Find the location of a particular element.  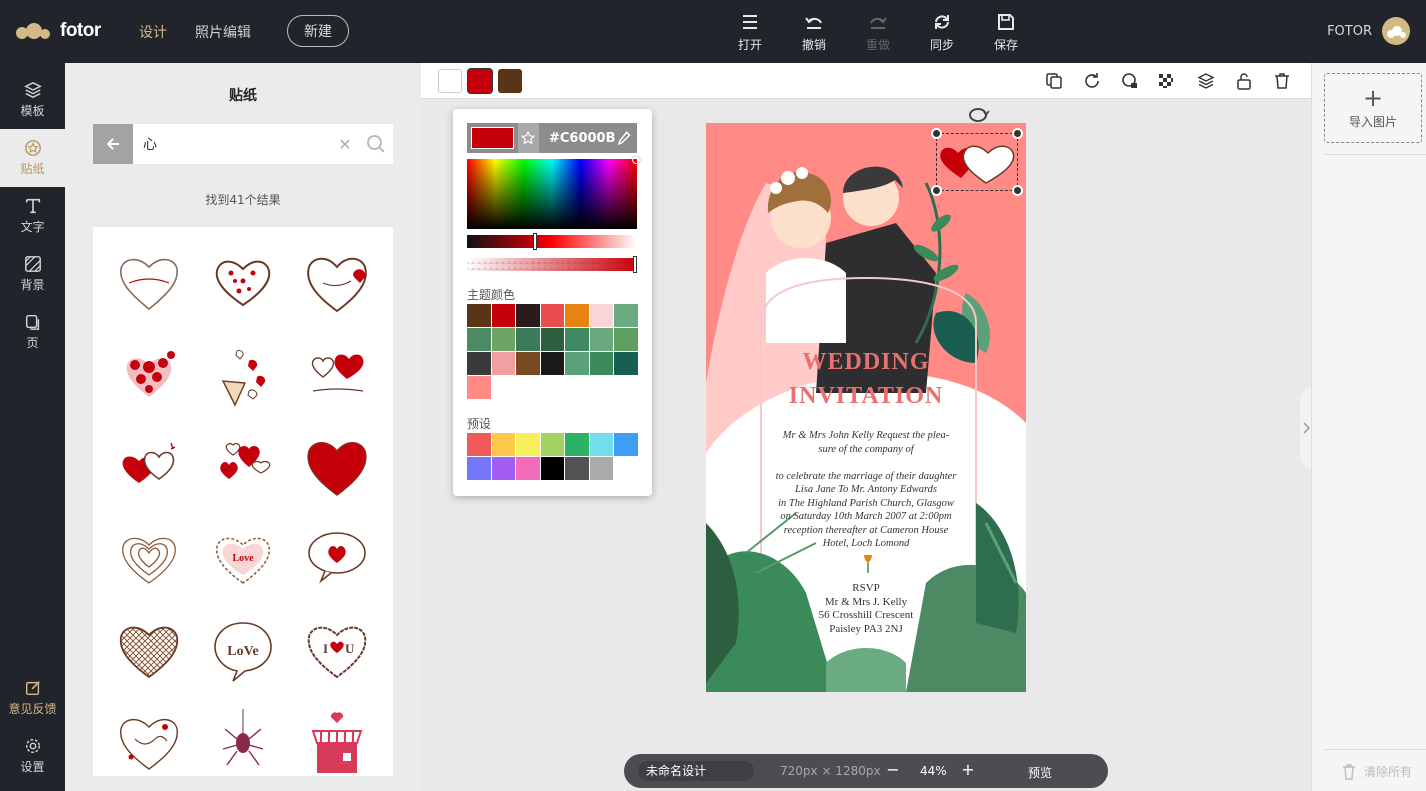

rail-item-text: 文字 is located at coordinates (32, 216).